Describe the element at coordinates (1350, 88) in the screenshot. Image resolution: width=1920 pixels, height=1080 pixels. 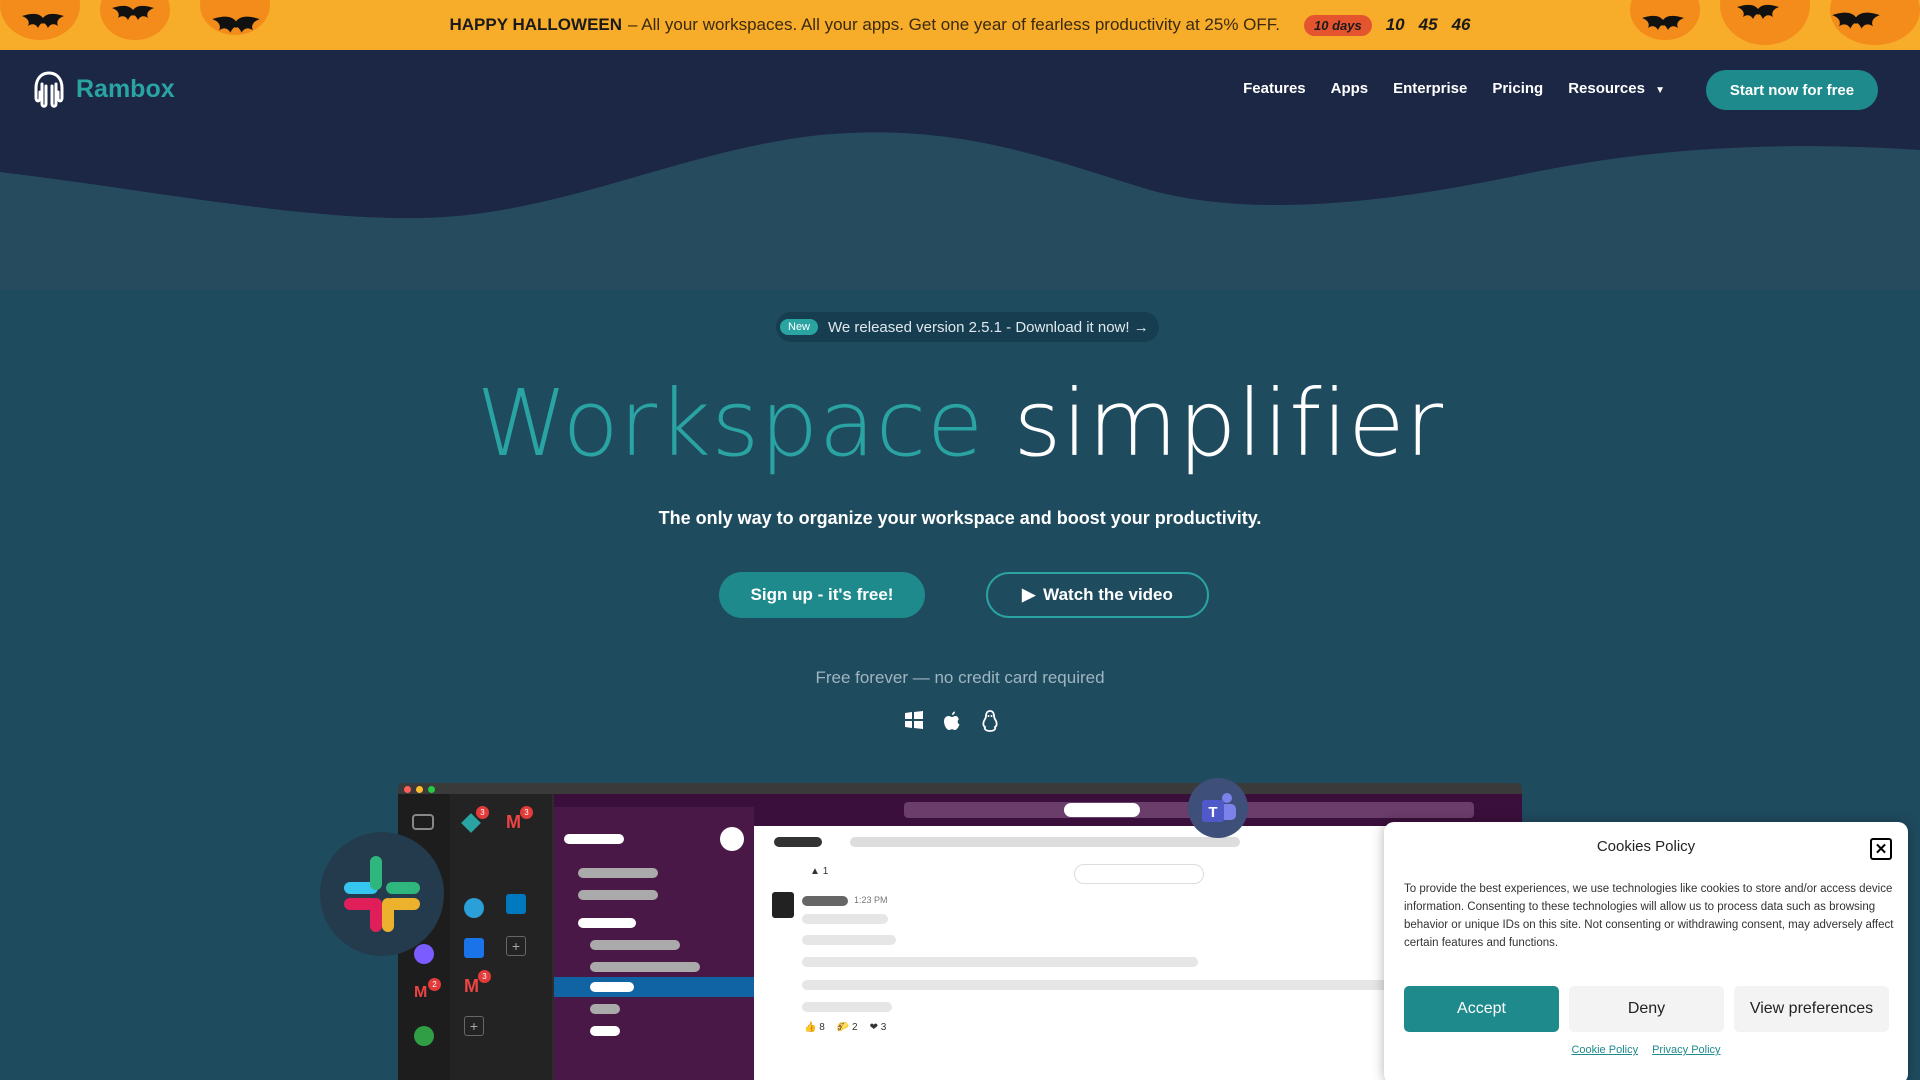
I see `nav-link-apps: Apps` at that location.